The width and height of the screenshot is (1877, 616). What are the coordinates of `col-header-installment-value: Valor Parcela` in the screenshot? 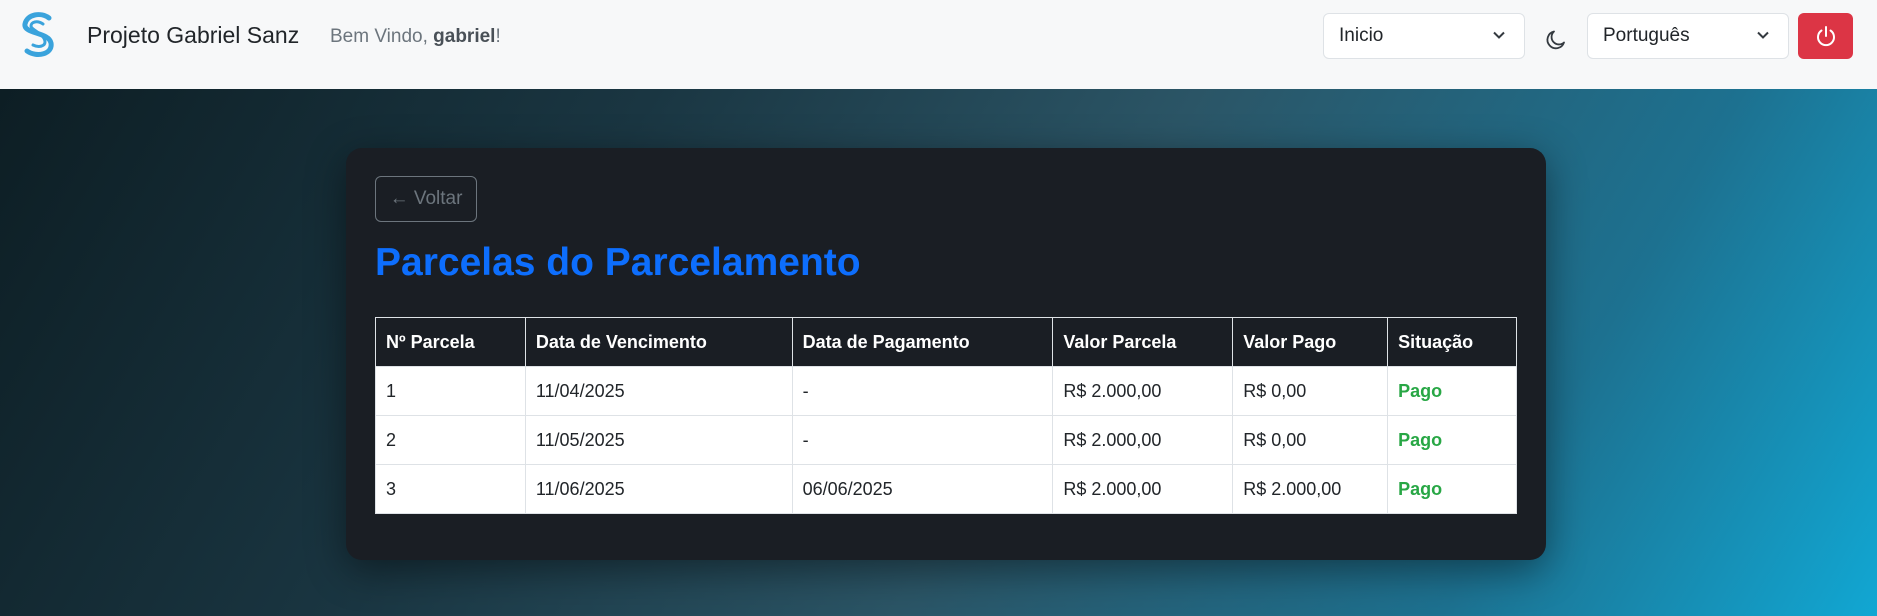 It's located at (1143, 342).